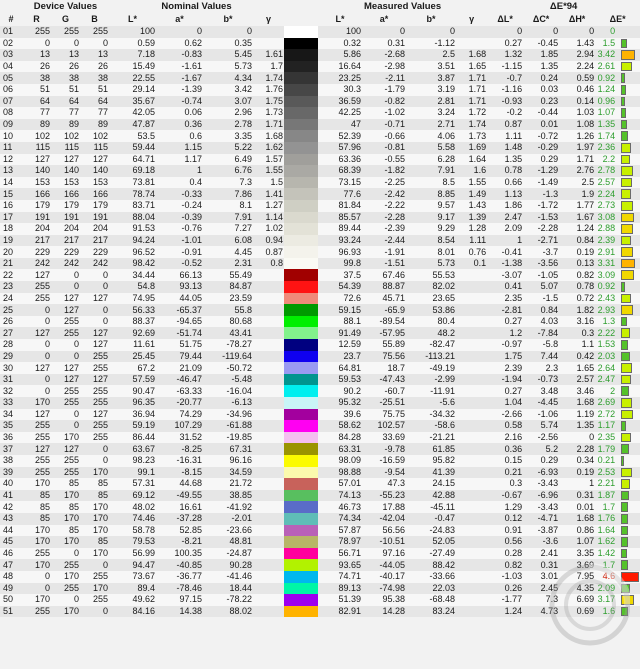 The height and width of the screenshot is (669, 640). Describe the element at coordinates (36, 310) in the screenshot. I see `device-r: 0` at that location.